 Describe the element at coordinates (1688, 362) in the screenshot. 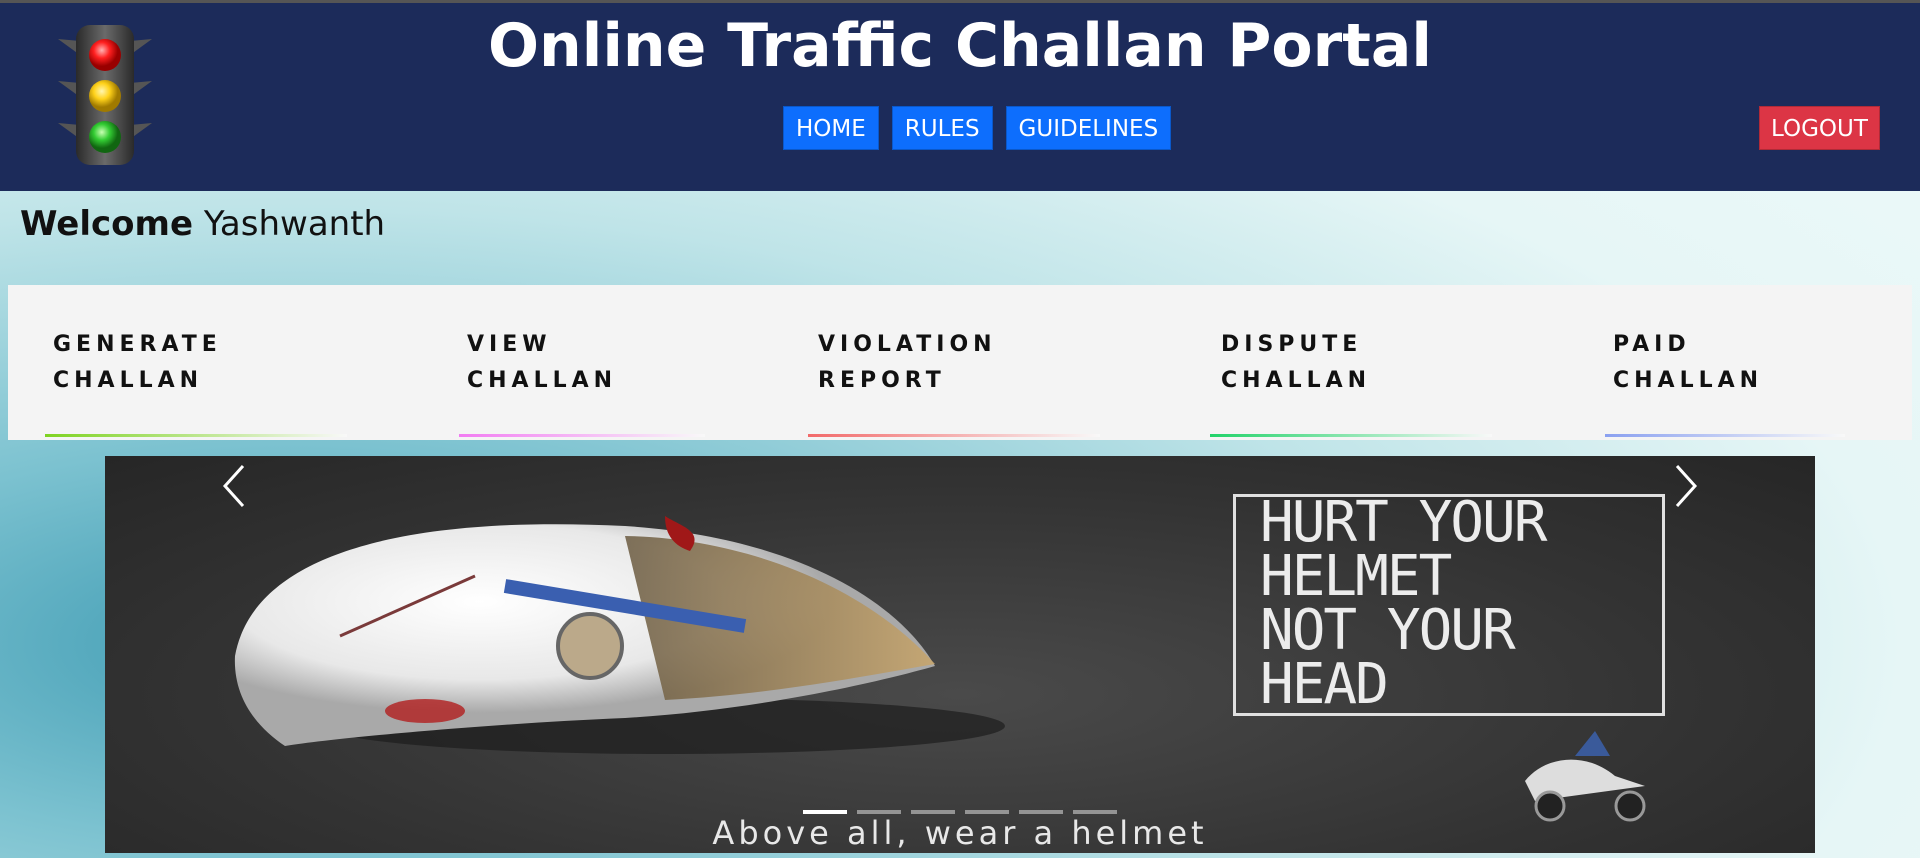

I see `menu-item-label: PAID CHALLAN` at that location.